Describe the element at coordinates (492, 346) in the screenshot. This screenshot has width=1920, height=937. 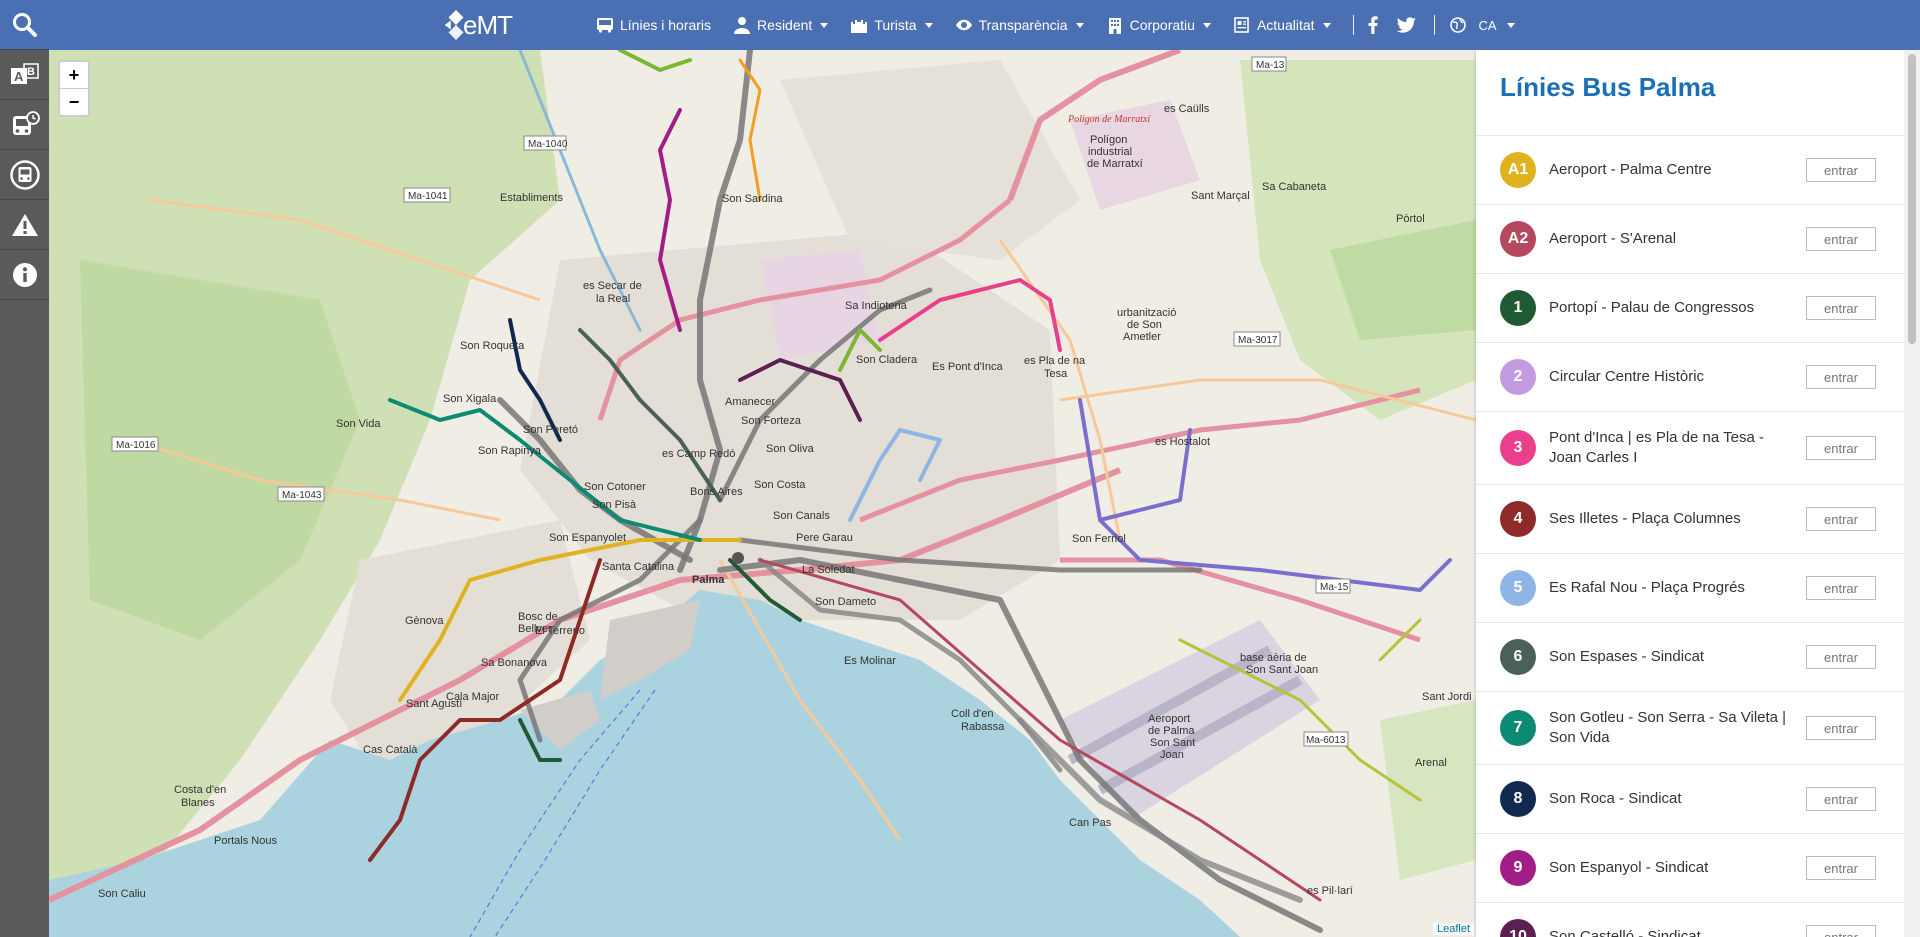
I see `svg-text: Son Roqueta` at that location.